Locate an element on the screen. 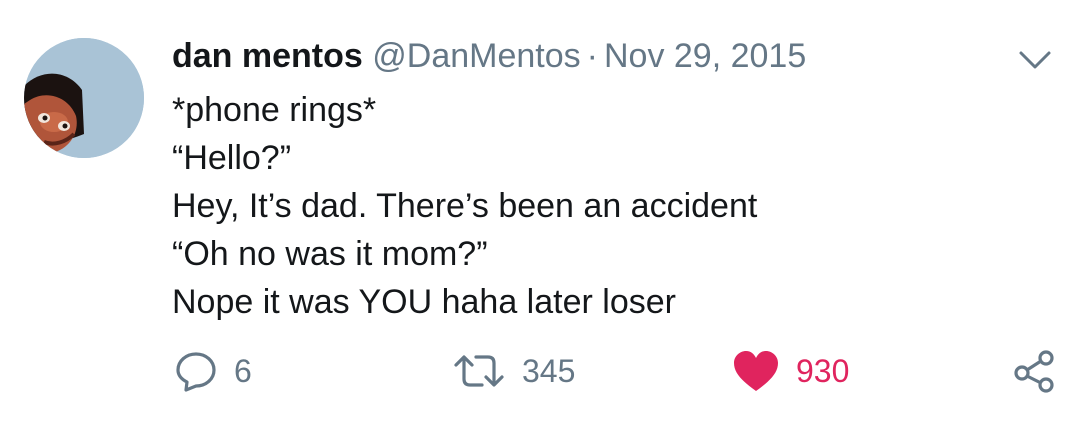 The width and height of the screenshot is (1074, 433). retweet-icon is located at coordinates (479, 371).